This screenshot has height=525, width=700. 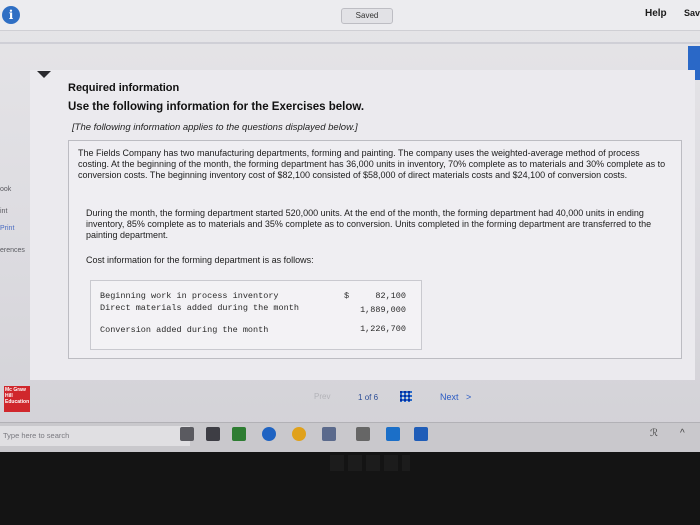 I want to click on row-label: Direct materials added during the month, so click(x=199, y=308).